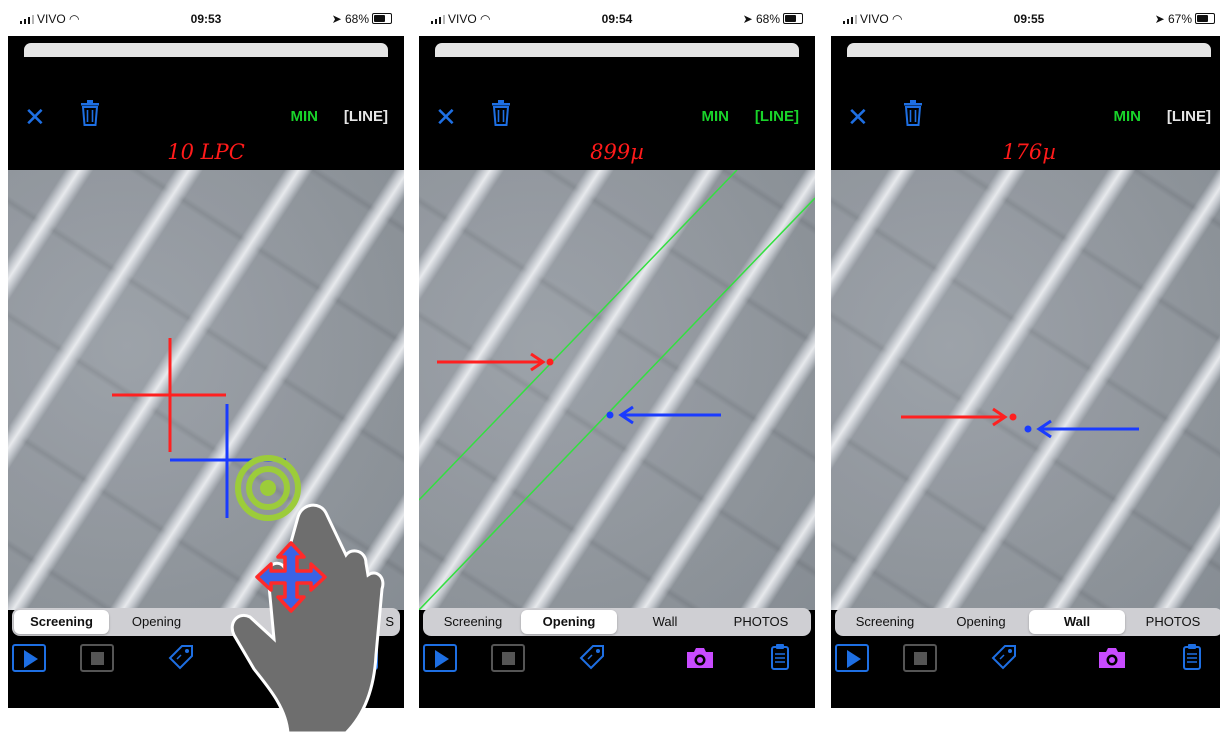 Image resolution: width=1220 pixels, height=733 pixels. Describe the element at coordinates (307, 618) in the screenshot. I see `hand-gesture-icon` at that location.